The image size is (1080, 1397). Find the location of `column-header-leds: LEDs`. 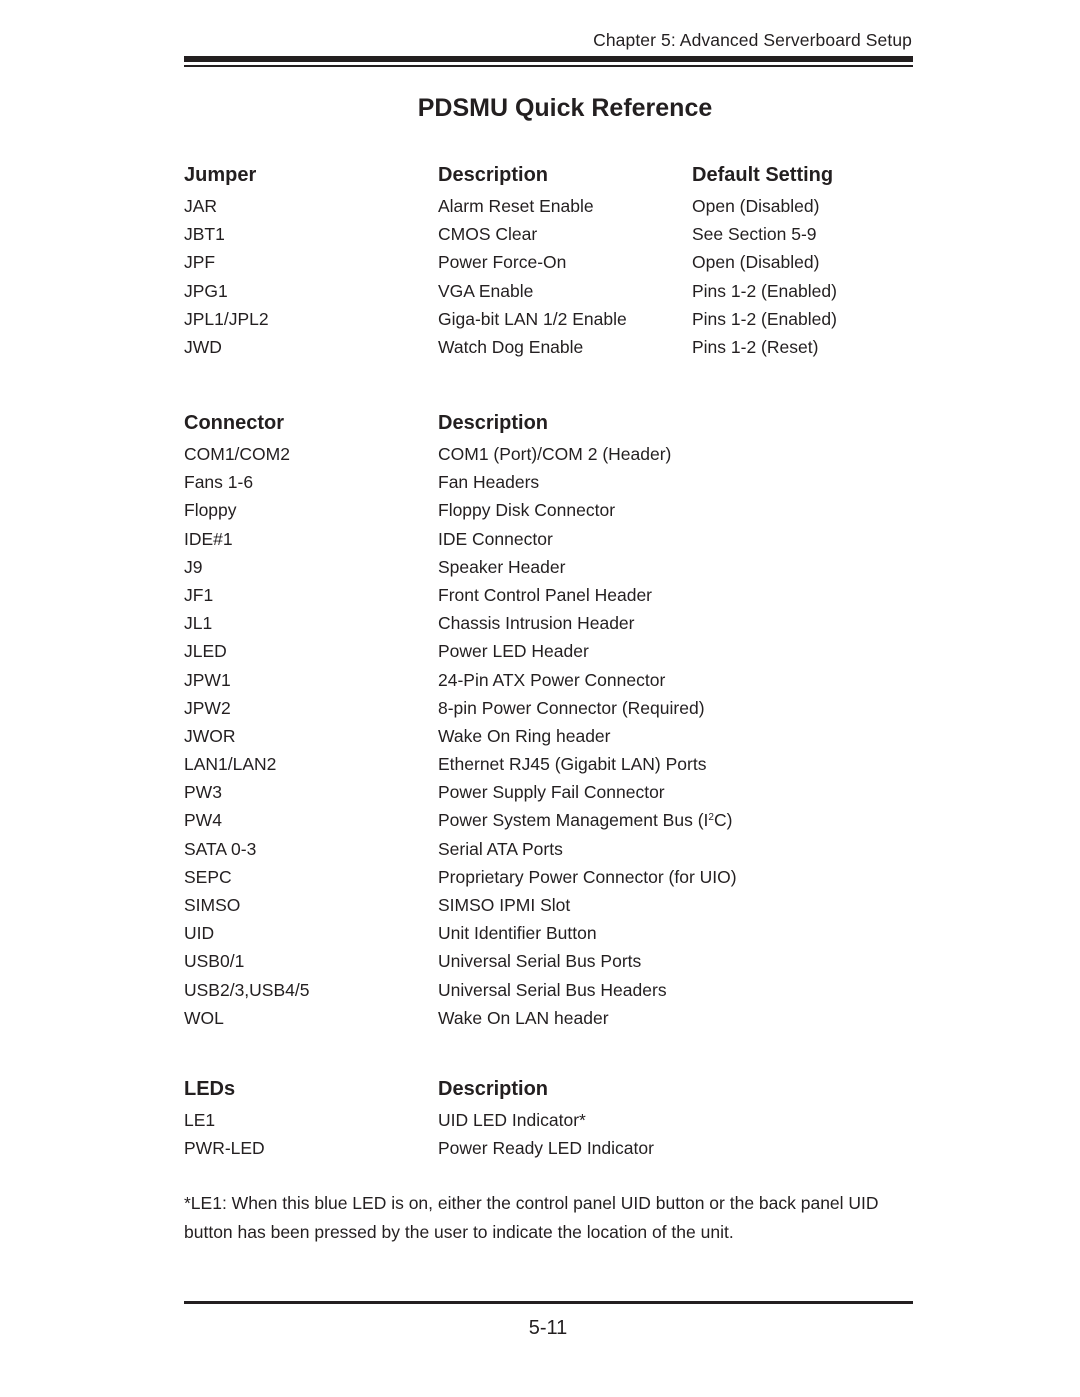

column-header-leds: LEDs is located at coordinates (210, 1089).